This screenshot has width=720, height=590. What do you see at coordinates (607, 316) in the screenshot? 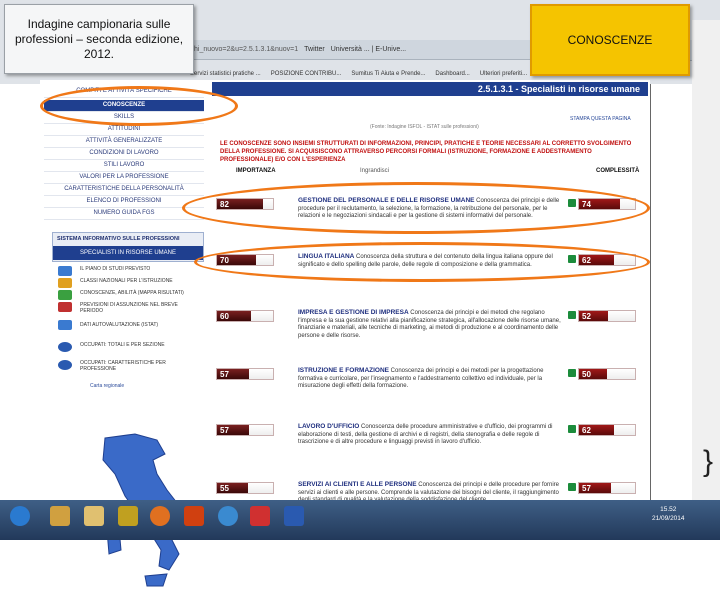
I see `complexity-bar: 52` at bounding box center [607, 316].